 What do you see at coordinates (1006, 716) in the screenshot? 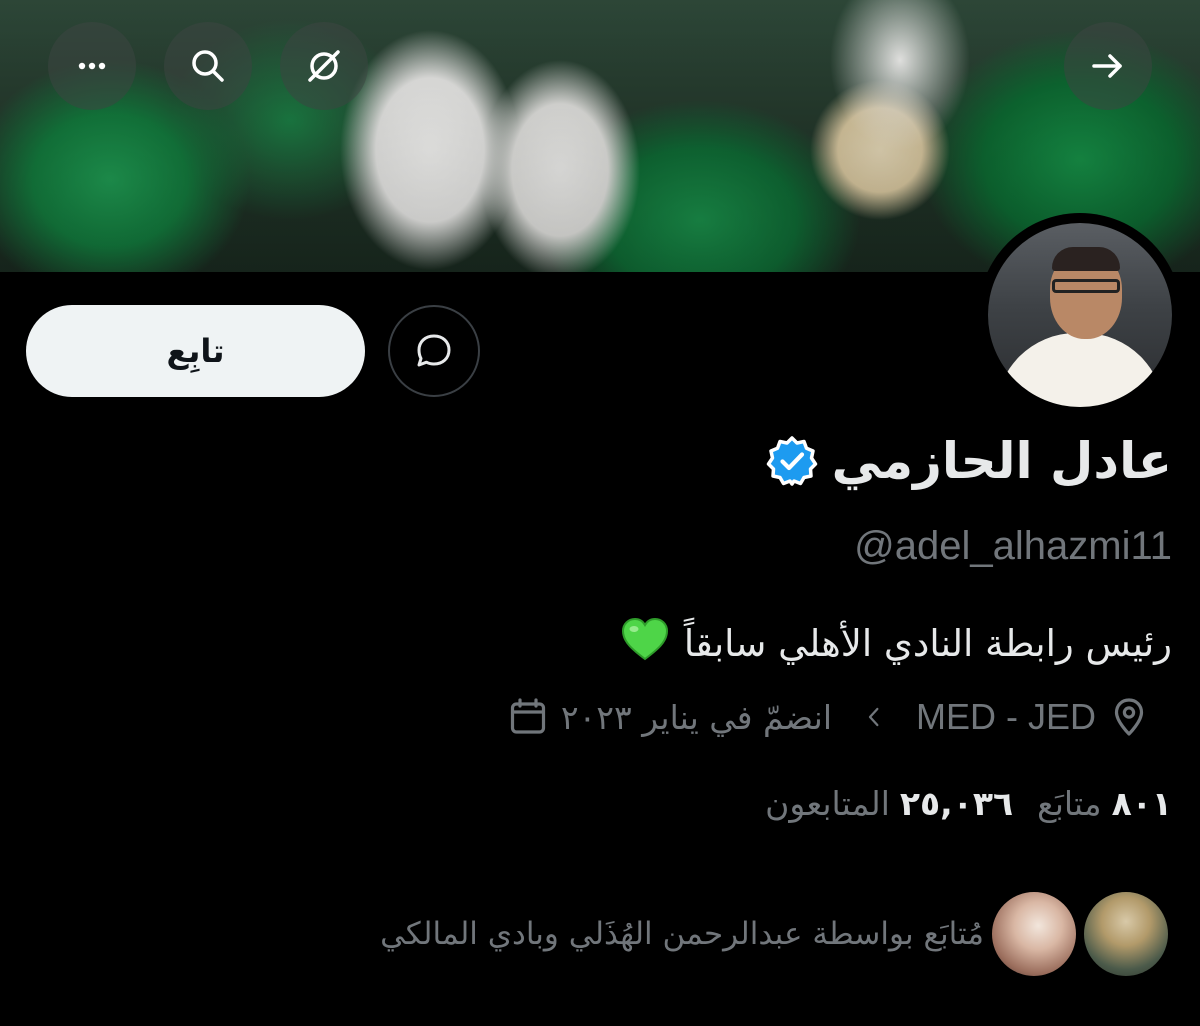
I see `profile-location: MED - JED` at bounding box center [1006, 716].